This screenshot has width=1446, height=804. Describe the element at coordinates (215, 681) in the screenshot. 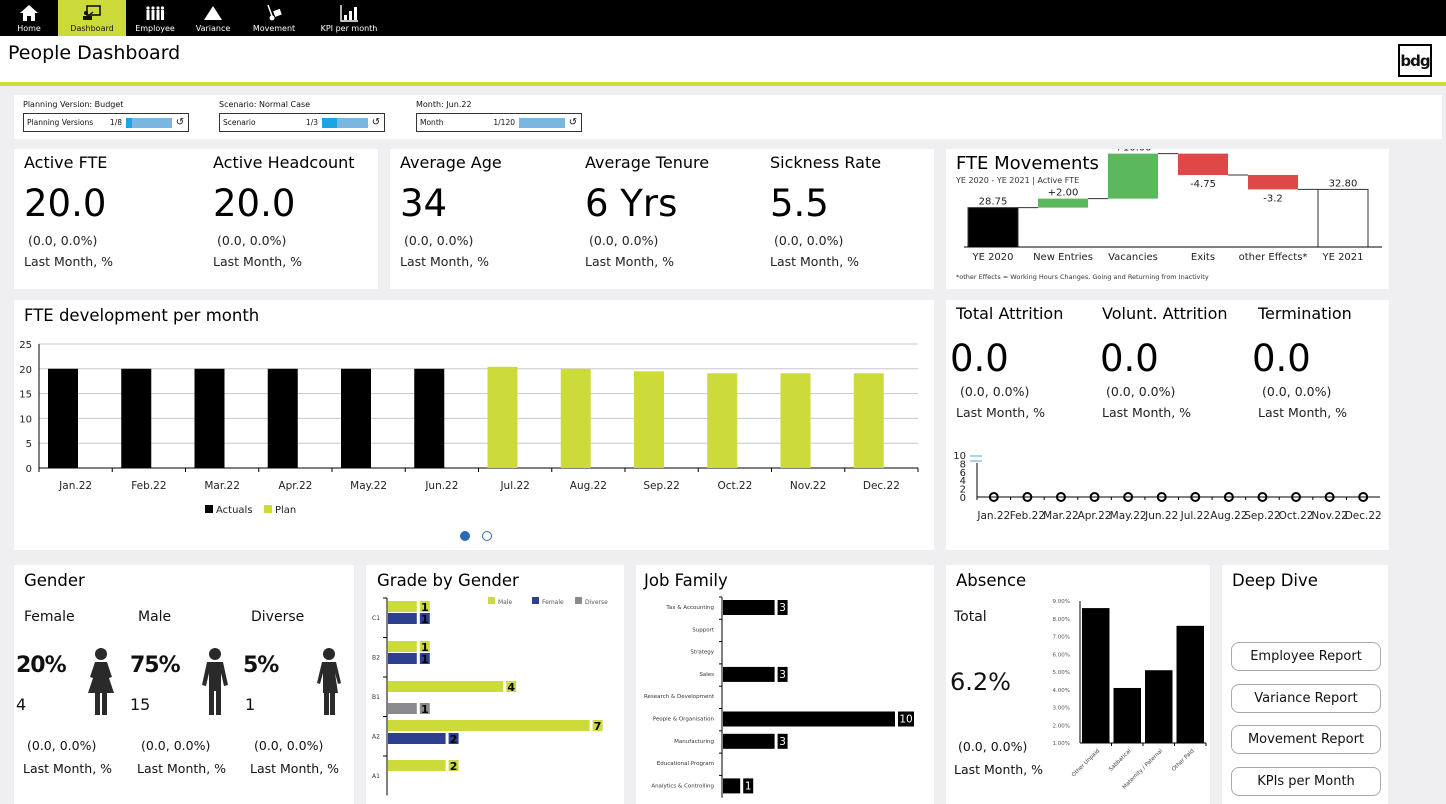

I see `male-person-icon` at that location.